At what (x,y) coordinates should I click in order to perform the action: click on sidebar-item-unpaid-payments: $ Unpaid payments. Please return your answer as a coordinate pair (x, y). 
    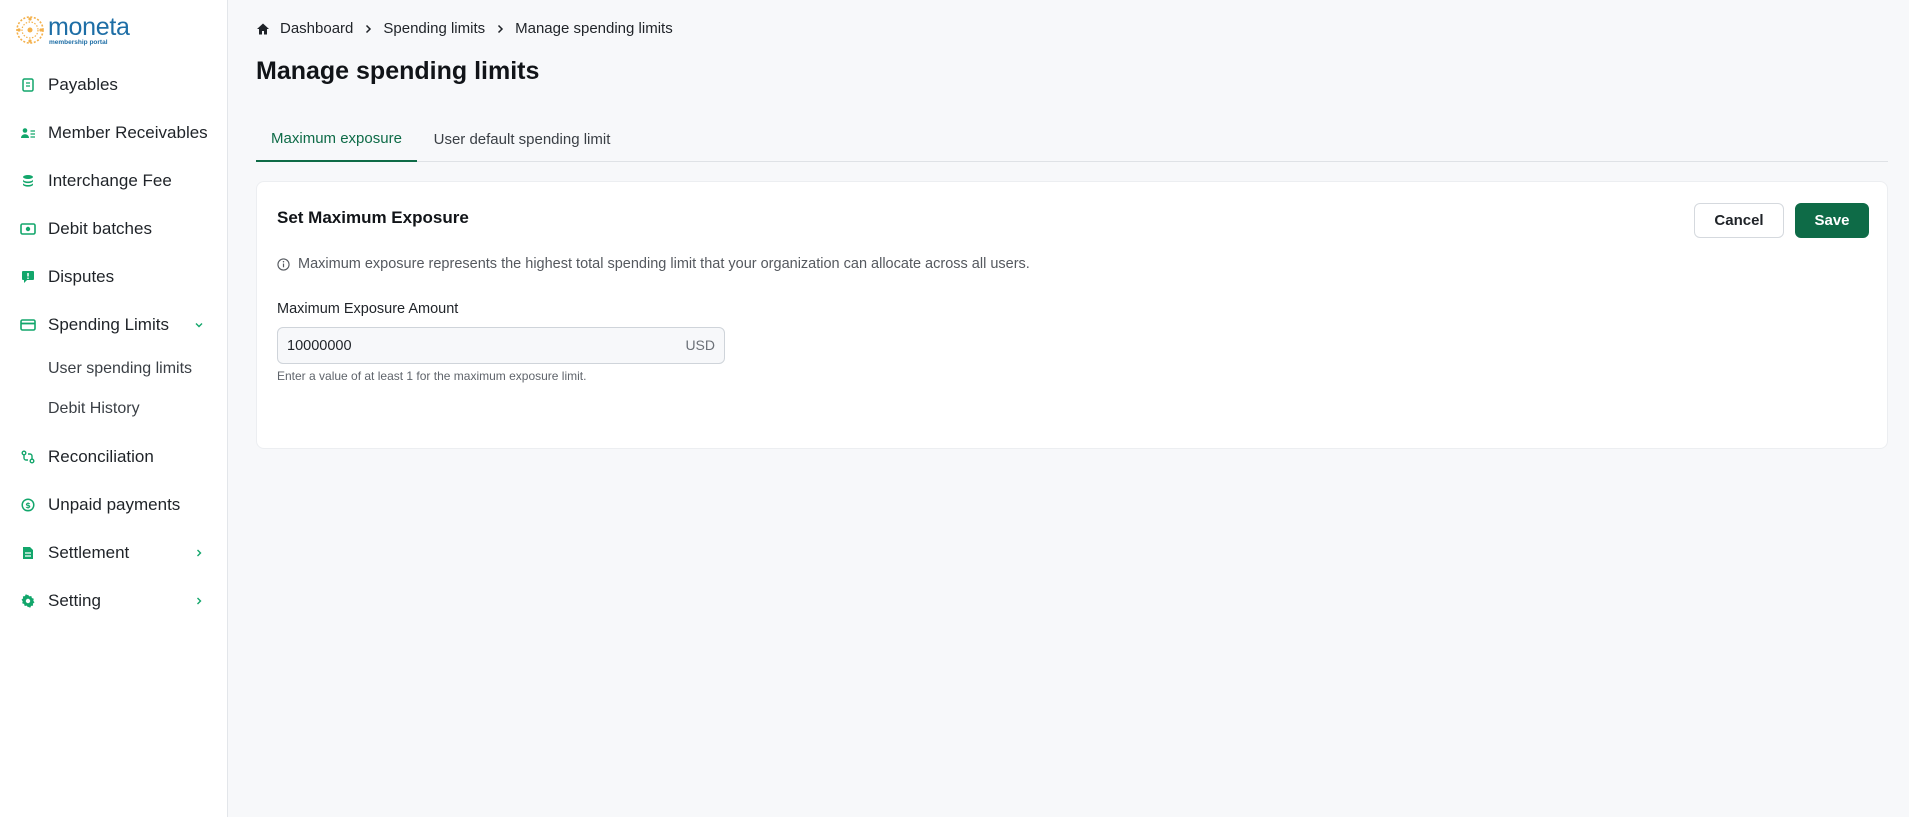
    Looking at the image, I should click on (114, 505).